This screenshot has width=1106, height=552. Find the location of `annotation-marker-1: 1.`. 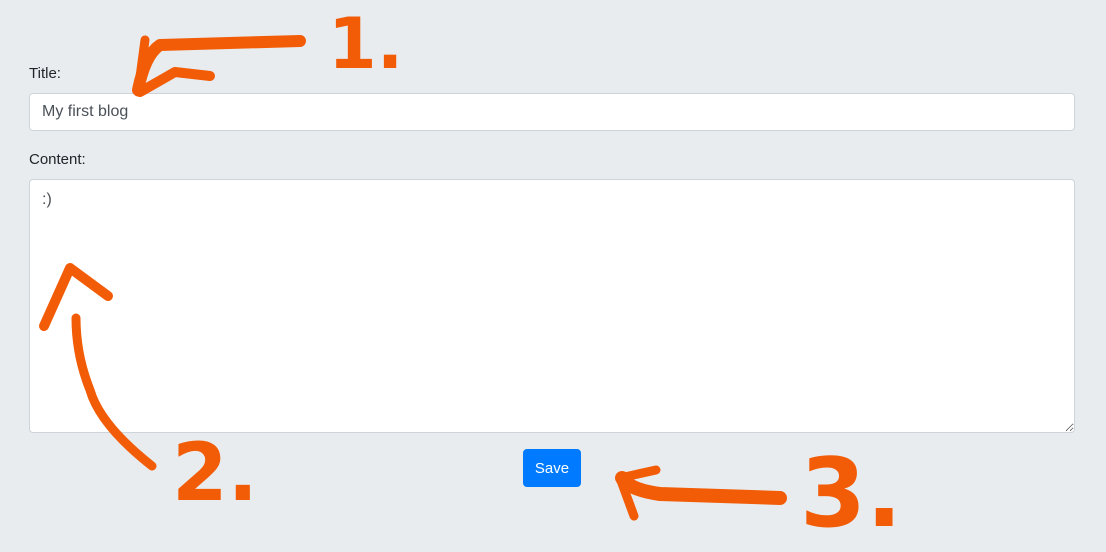

annotation-marker-1: 1. is located at coordinates (365, 44).